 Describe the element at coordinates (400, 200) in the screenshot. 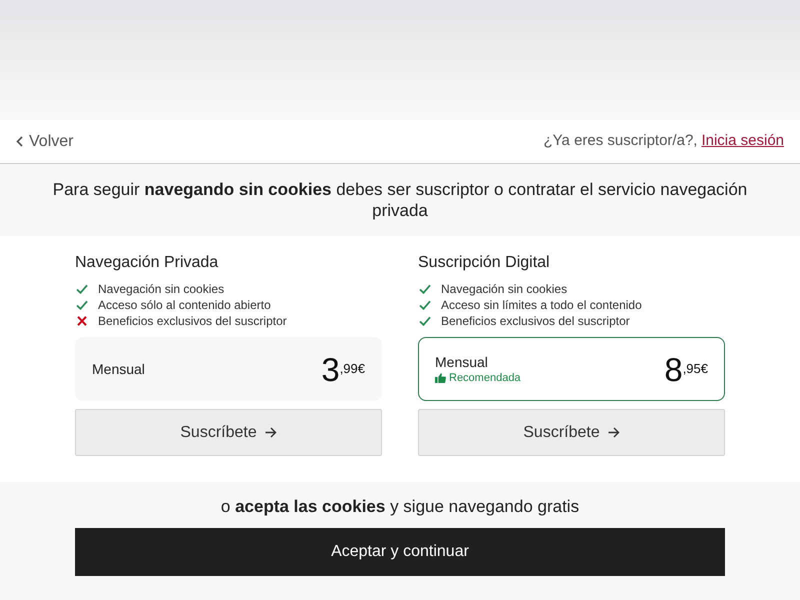

I see `headline-text: Para seguir navegando sin cookies debes ser suscriptor o contratar el servicio navegación privada` at that location.